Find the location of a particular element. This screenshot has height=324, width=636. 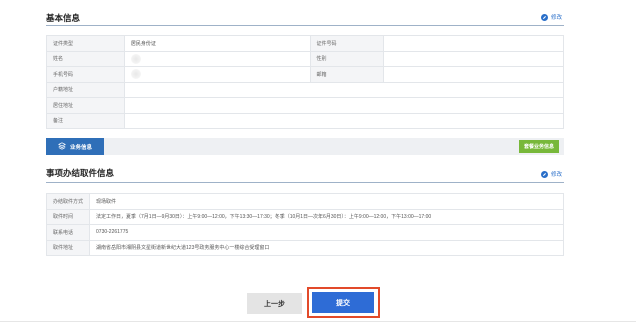

business-info-bar: 业务信息 套餐业务信息 is located at coordinates (305, 146).